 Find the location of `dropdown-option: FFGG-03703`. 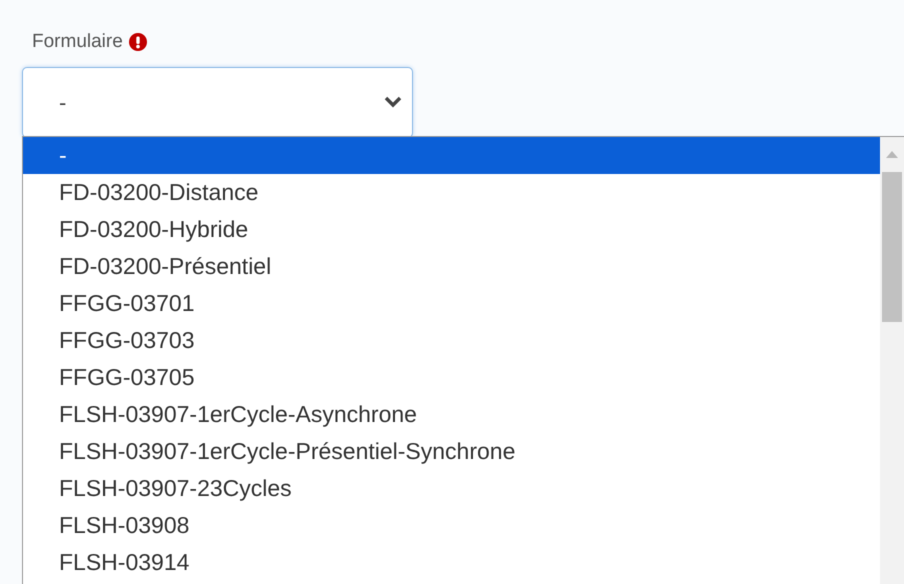

dropdown-option: FFGG-03703 is located at coordinates (451, 340).